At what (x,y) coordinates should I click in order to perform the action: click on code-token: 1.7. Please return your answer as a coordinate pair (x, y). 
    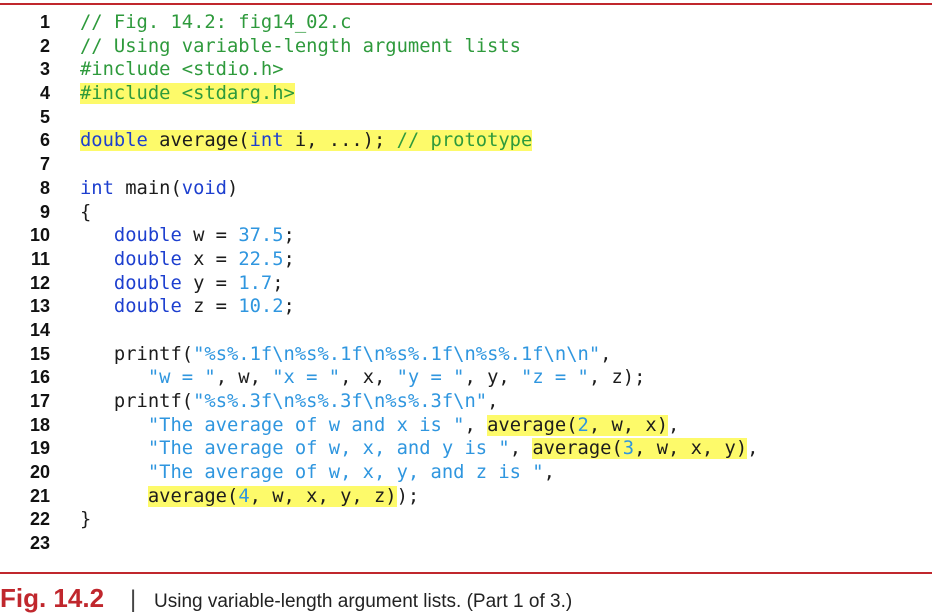
    Looking at the image, I should click on (255, 283).